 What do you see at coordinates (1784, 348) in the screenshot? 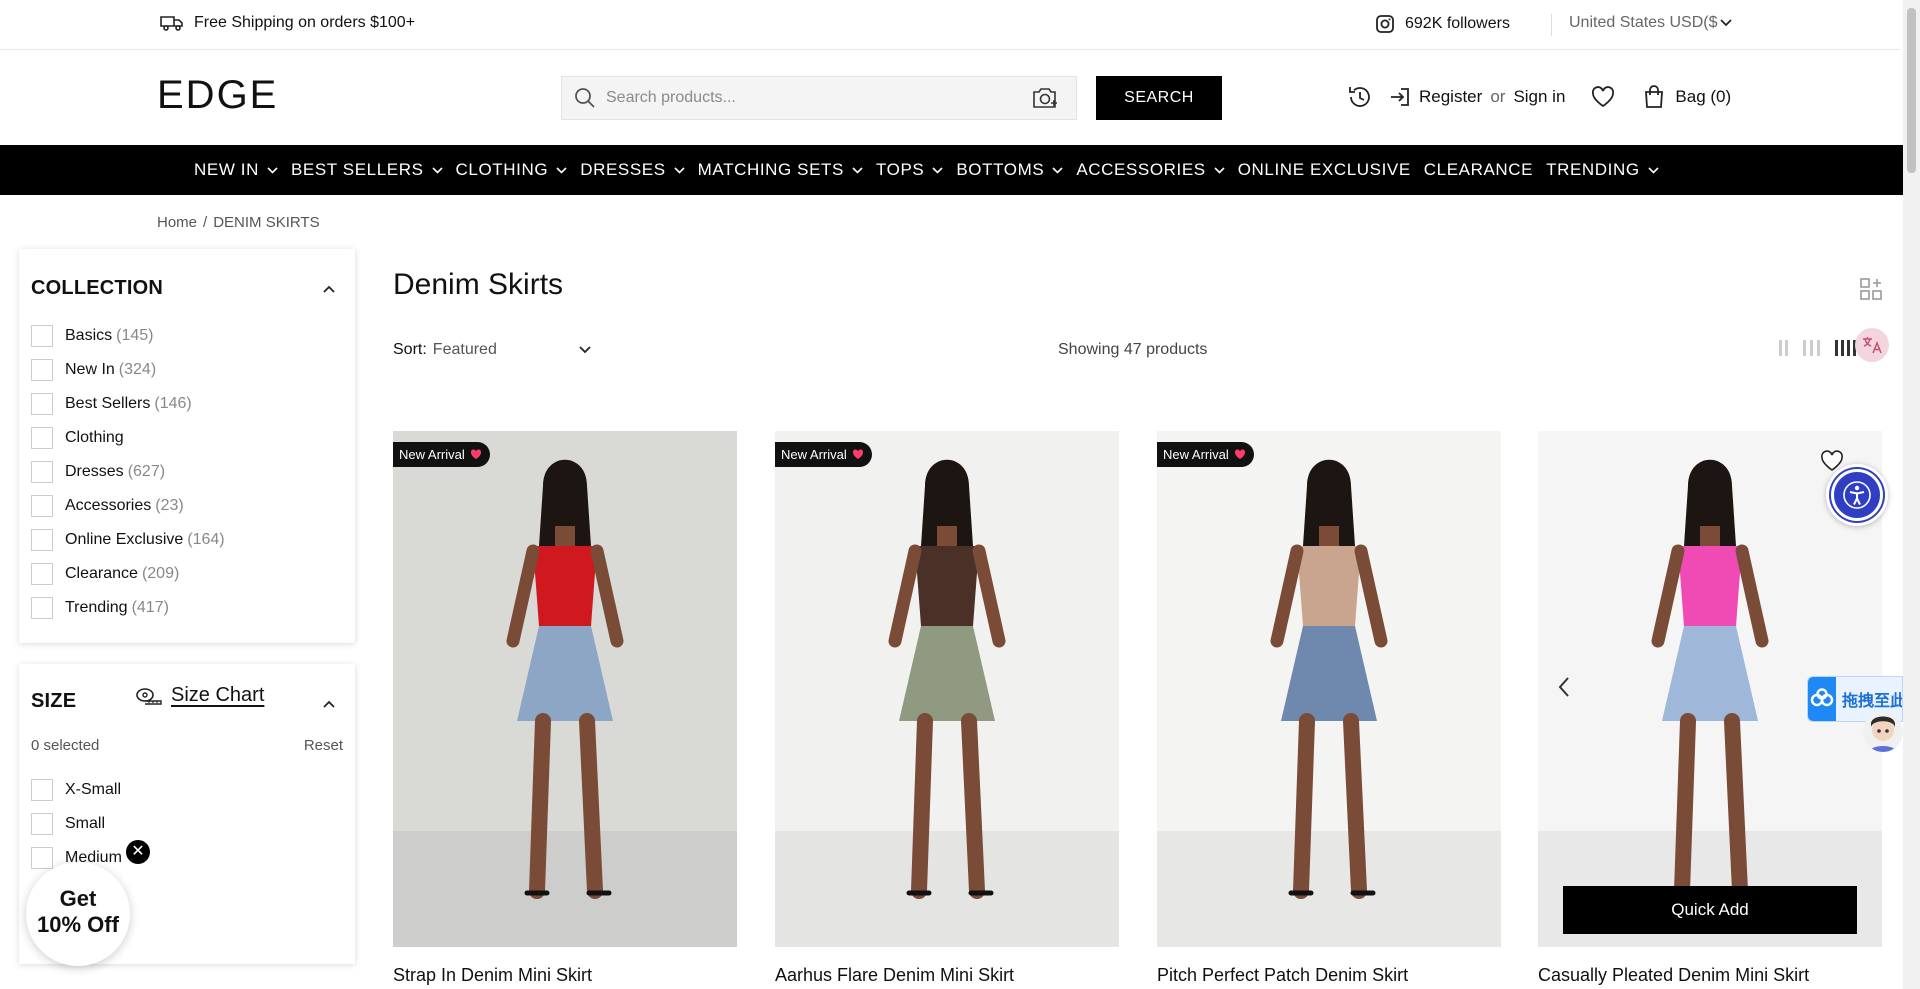
I see `grid-2-columns-icon` at bounding box center [1784, 348].